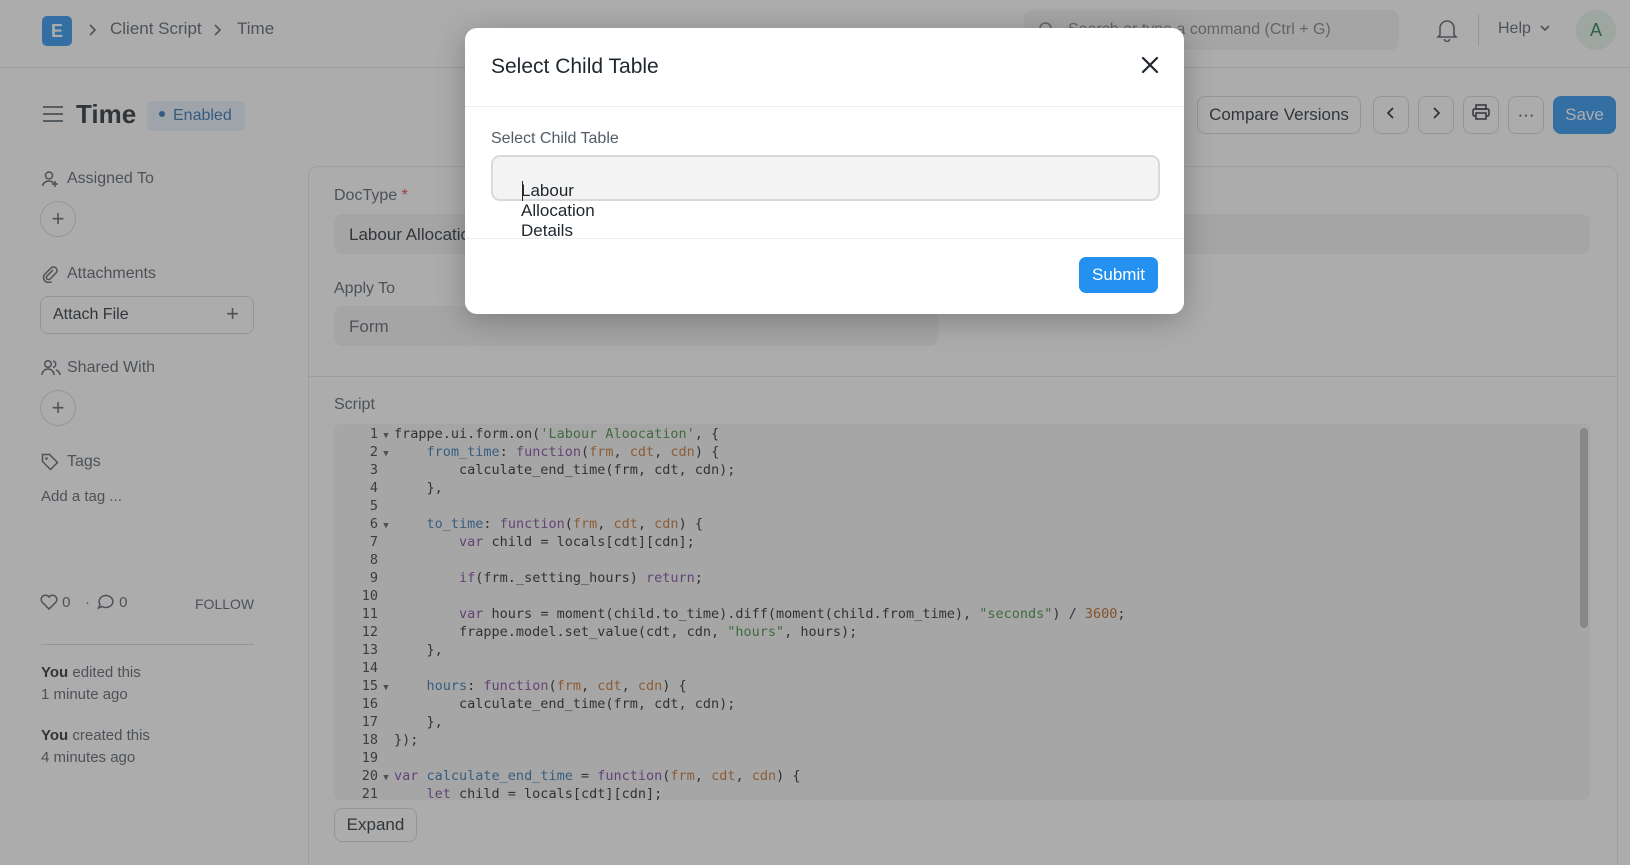  What do you see at coordinates (555, 138) in the screenshot?
I see `child-table-field-label: Select Child Table` at bounding box center [555, 138].